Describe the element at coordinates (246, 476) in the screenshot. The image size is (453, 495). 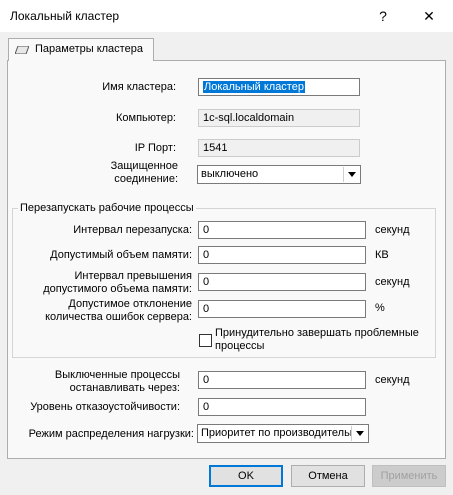
I see `ok-button: OK` at that location.